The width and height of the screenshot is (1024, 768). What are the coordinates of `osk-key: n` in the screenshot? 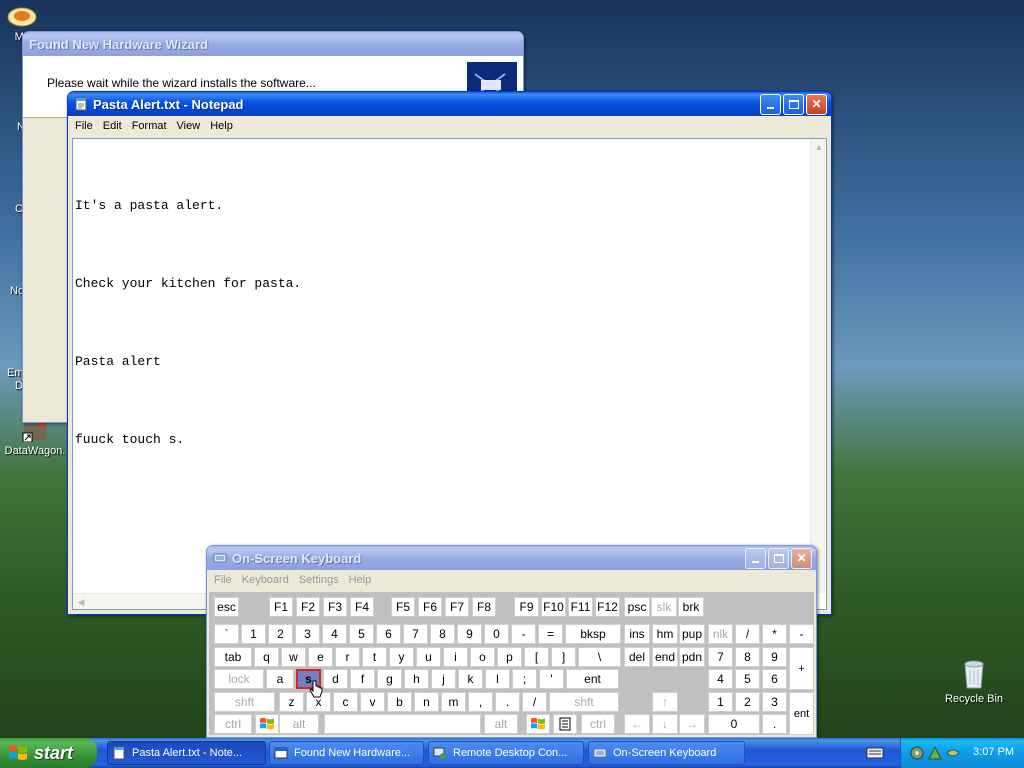 It's located at (426, 702).